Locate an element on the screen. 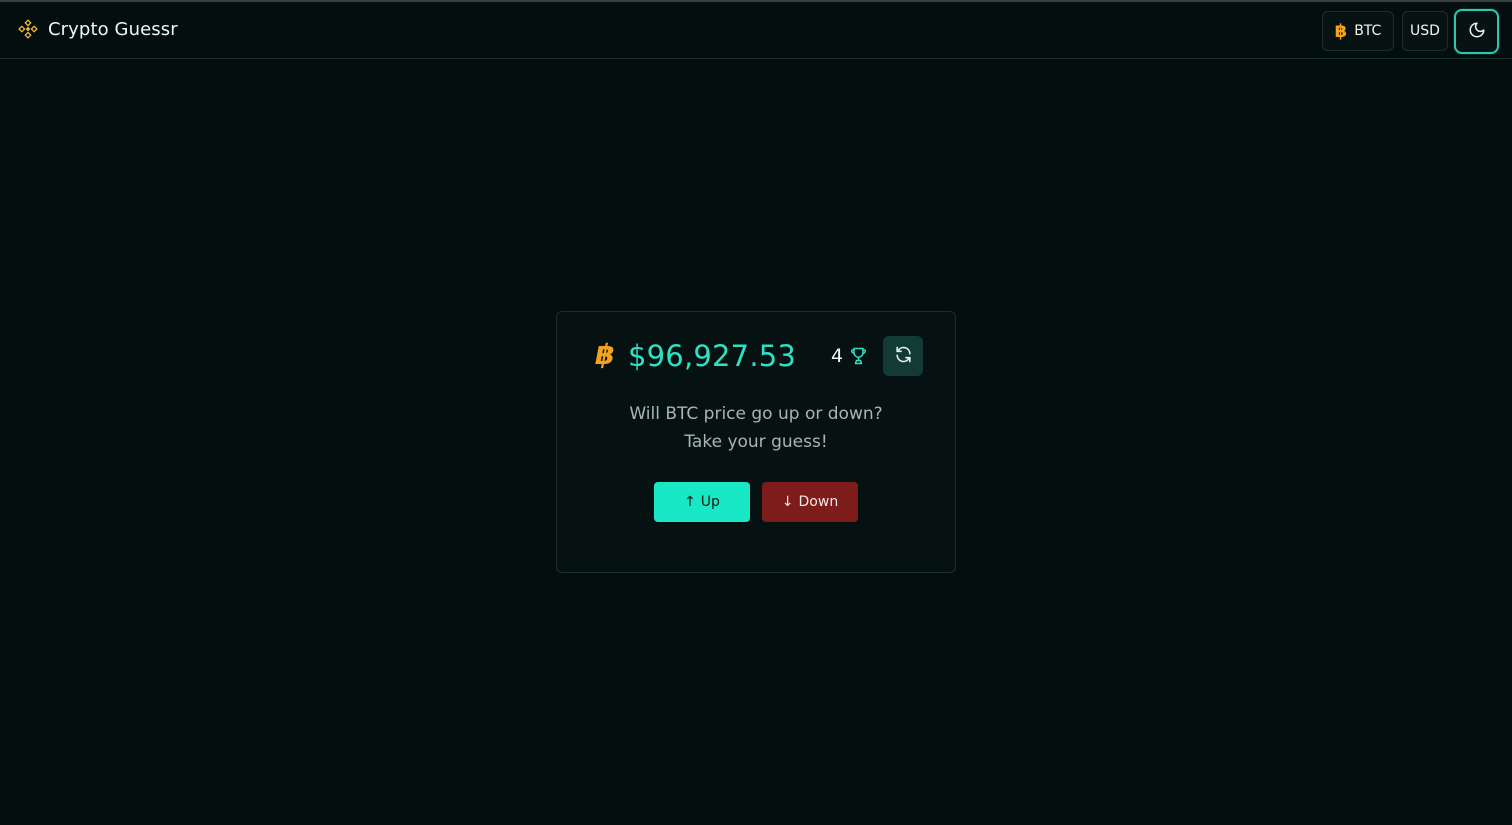 Image resolution: width=1512 pixels, height=825 pixels. guess-prompt-question: Will BTC price go up or down? is located at coordinates (756, 414).